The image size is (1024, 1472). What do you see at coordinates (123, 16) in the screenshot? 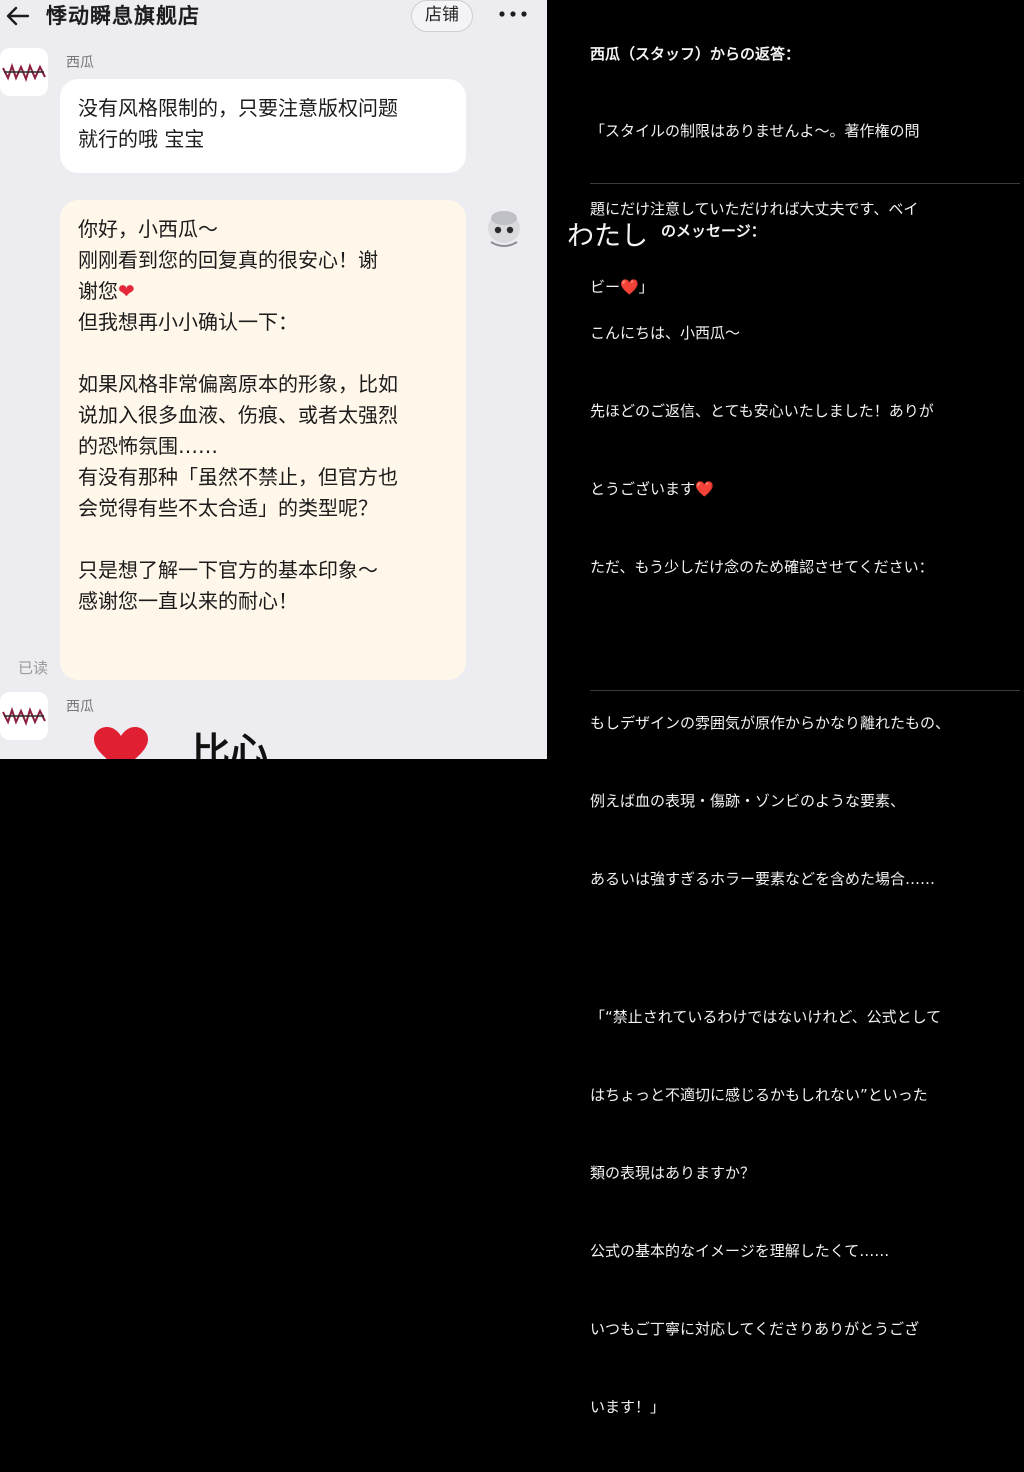
I see `shop-title: 悸动瞬息旗舰店` at bounding box center [123, 16].